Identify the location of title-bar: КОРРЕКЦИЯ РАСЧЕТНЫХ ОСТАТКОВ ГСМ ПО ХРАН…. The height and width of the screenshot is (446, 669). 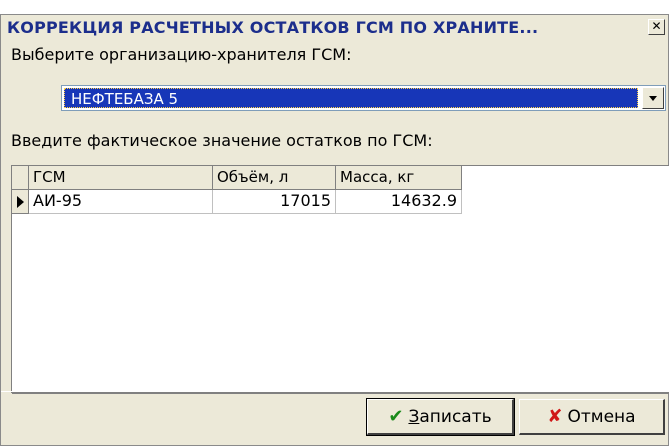
(334, 27).